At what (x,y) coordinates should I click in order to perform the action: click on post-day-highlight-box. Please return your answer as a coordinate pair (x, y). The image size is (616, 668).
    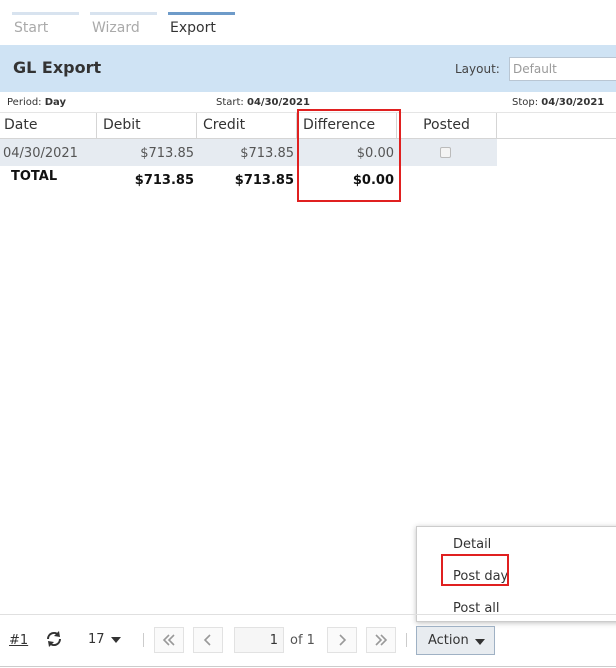
    Looking at the image, I should click on (475, 570).